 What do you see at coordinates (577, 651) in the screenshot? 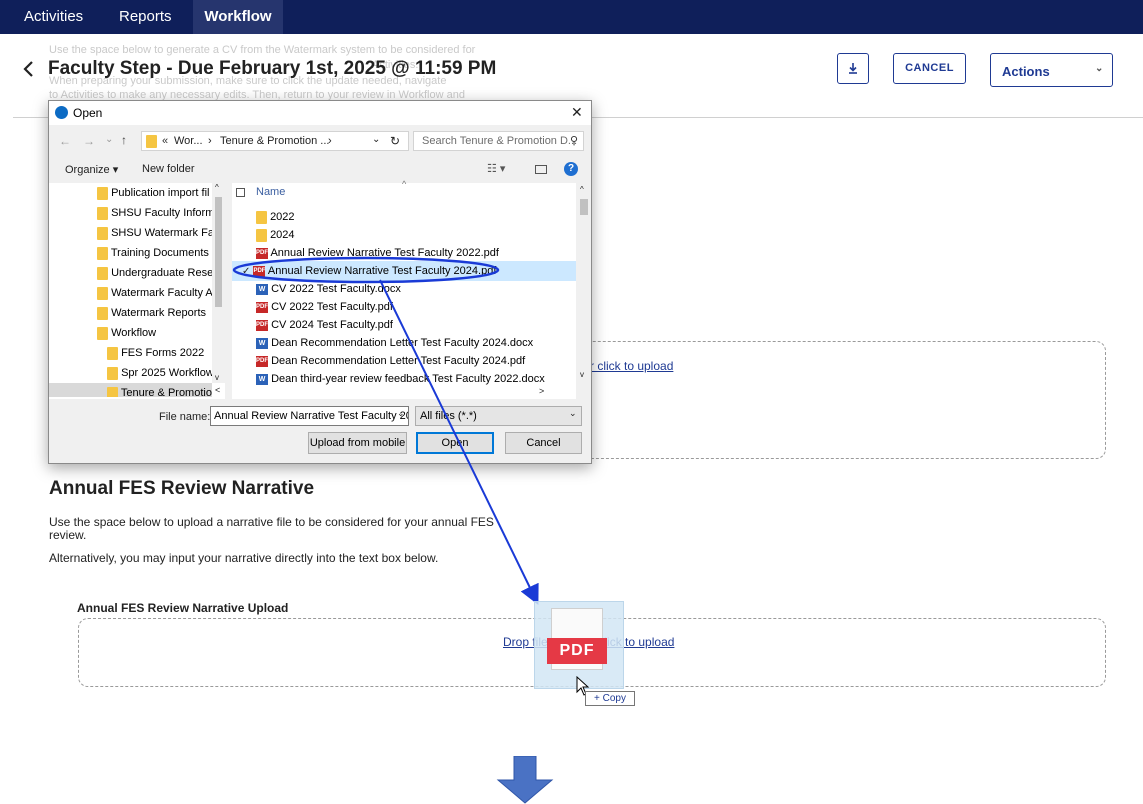
I see `pdf-badge: PDF` at bounding box center [577, 651].